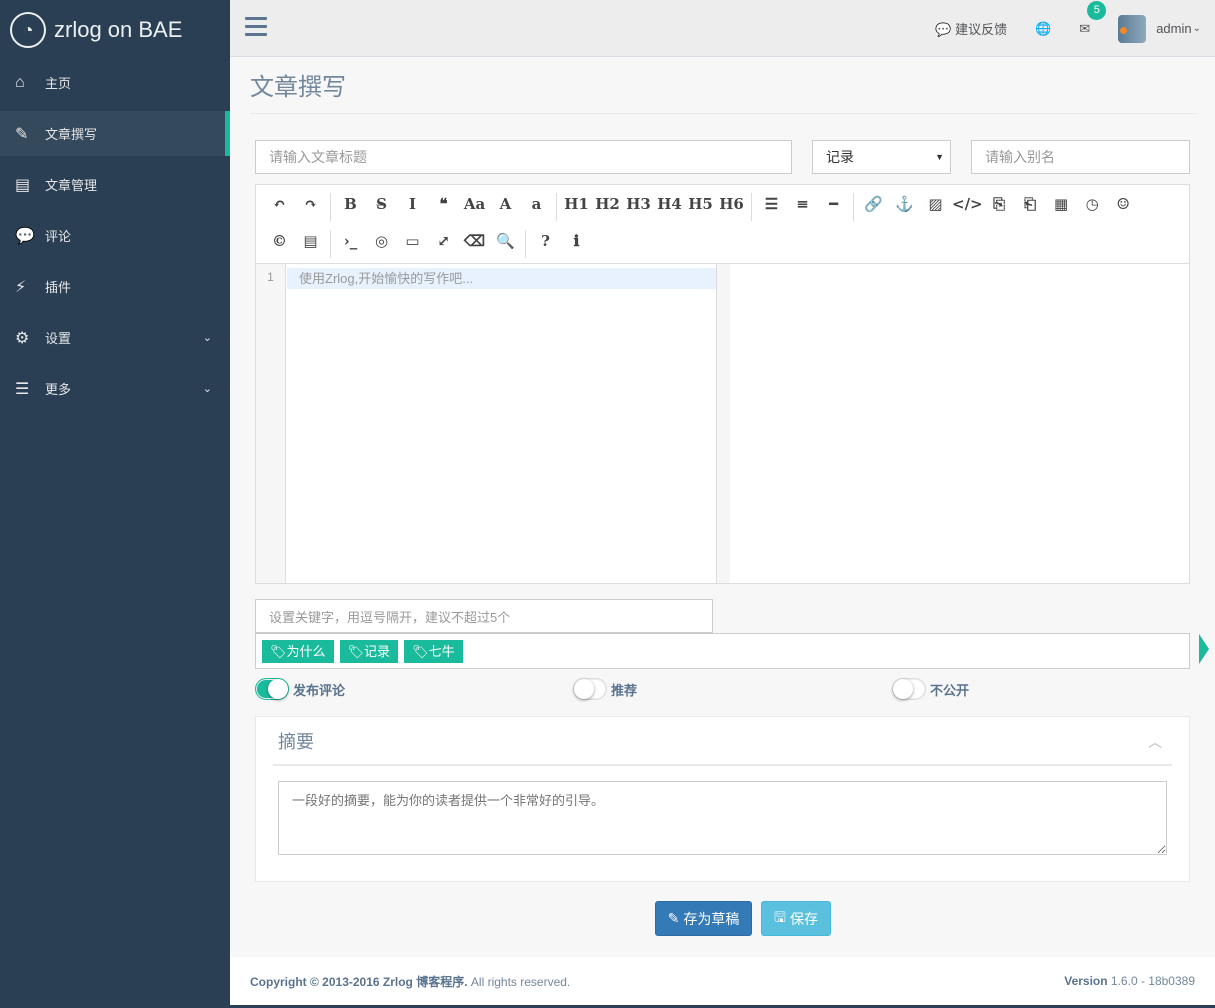 The width and height of the screenshot is (1215, 1008). Describe the element at coordinates (412, 207) in the screenshot. I see `italic-button: I` at that location.